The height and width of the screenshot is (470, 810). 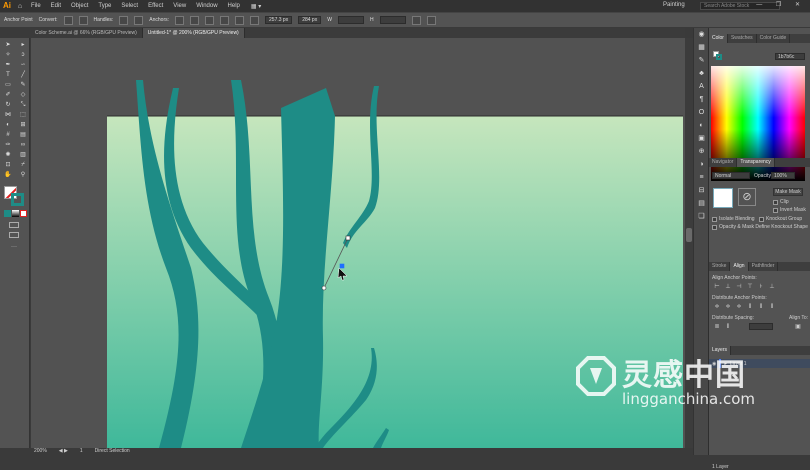 I want to click on align-to-icon: ▣, so click(x=798, y=327).